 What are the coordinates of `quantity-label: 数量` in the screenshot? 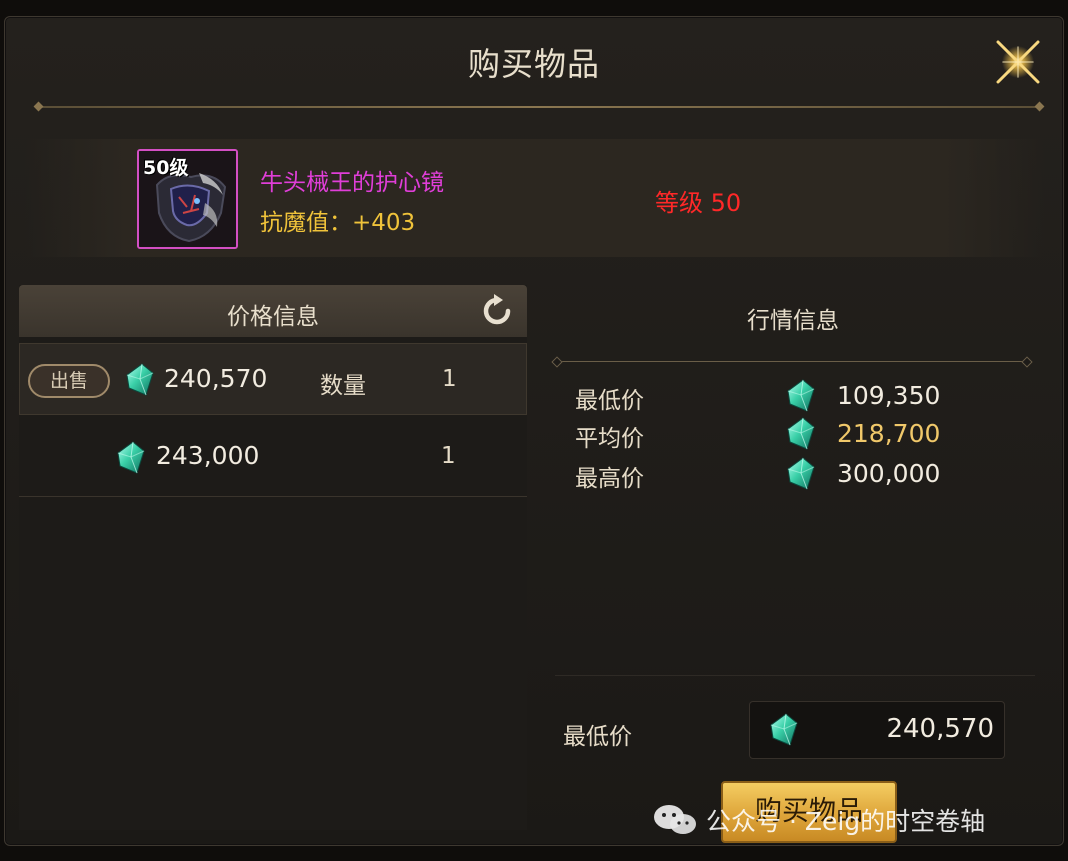 It's located at (343, 386).